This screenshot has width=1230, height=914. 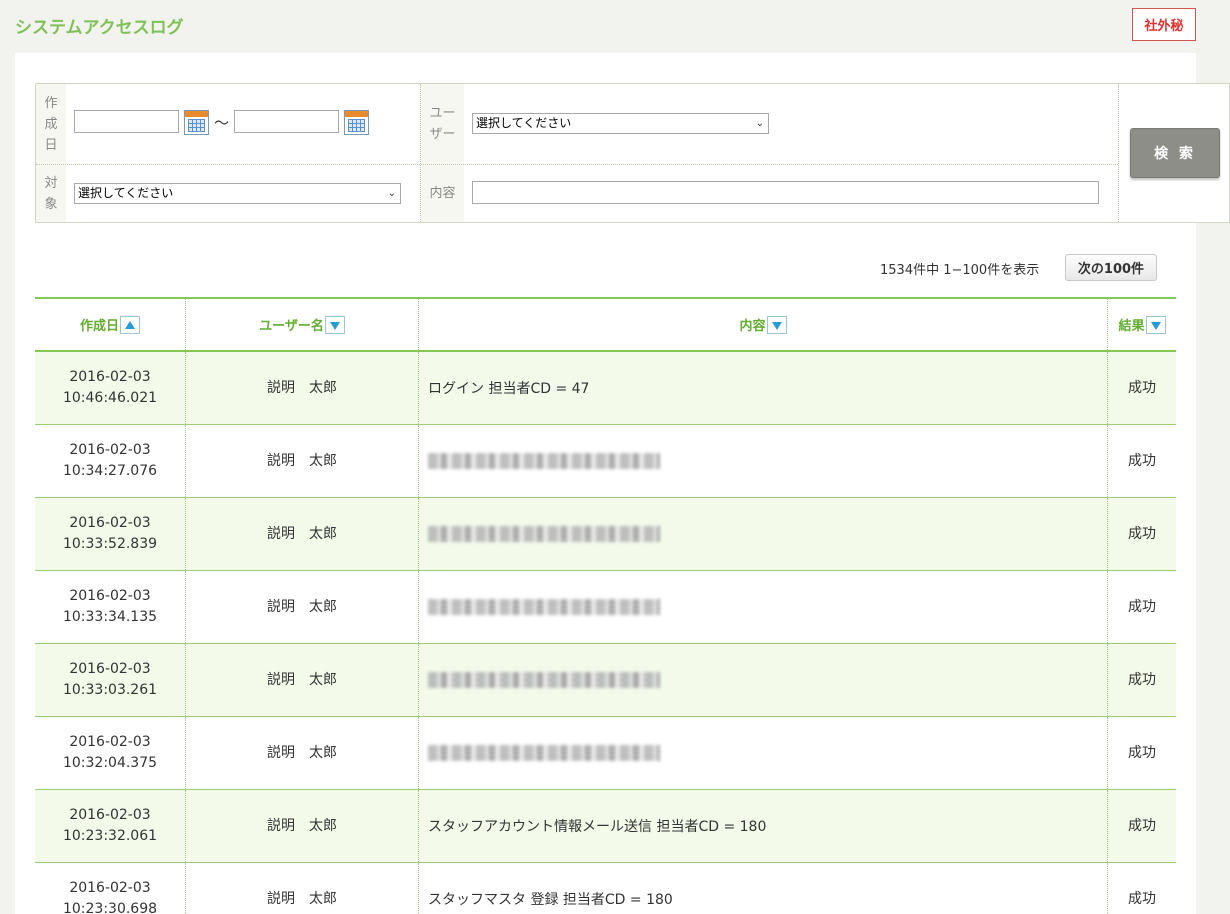 I want to click on cell-created: 2016-02-03 10:32:04.375, so click(x=110, y=753).